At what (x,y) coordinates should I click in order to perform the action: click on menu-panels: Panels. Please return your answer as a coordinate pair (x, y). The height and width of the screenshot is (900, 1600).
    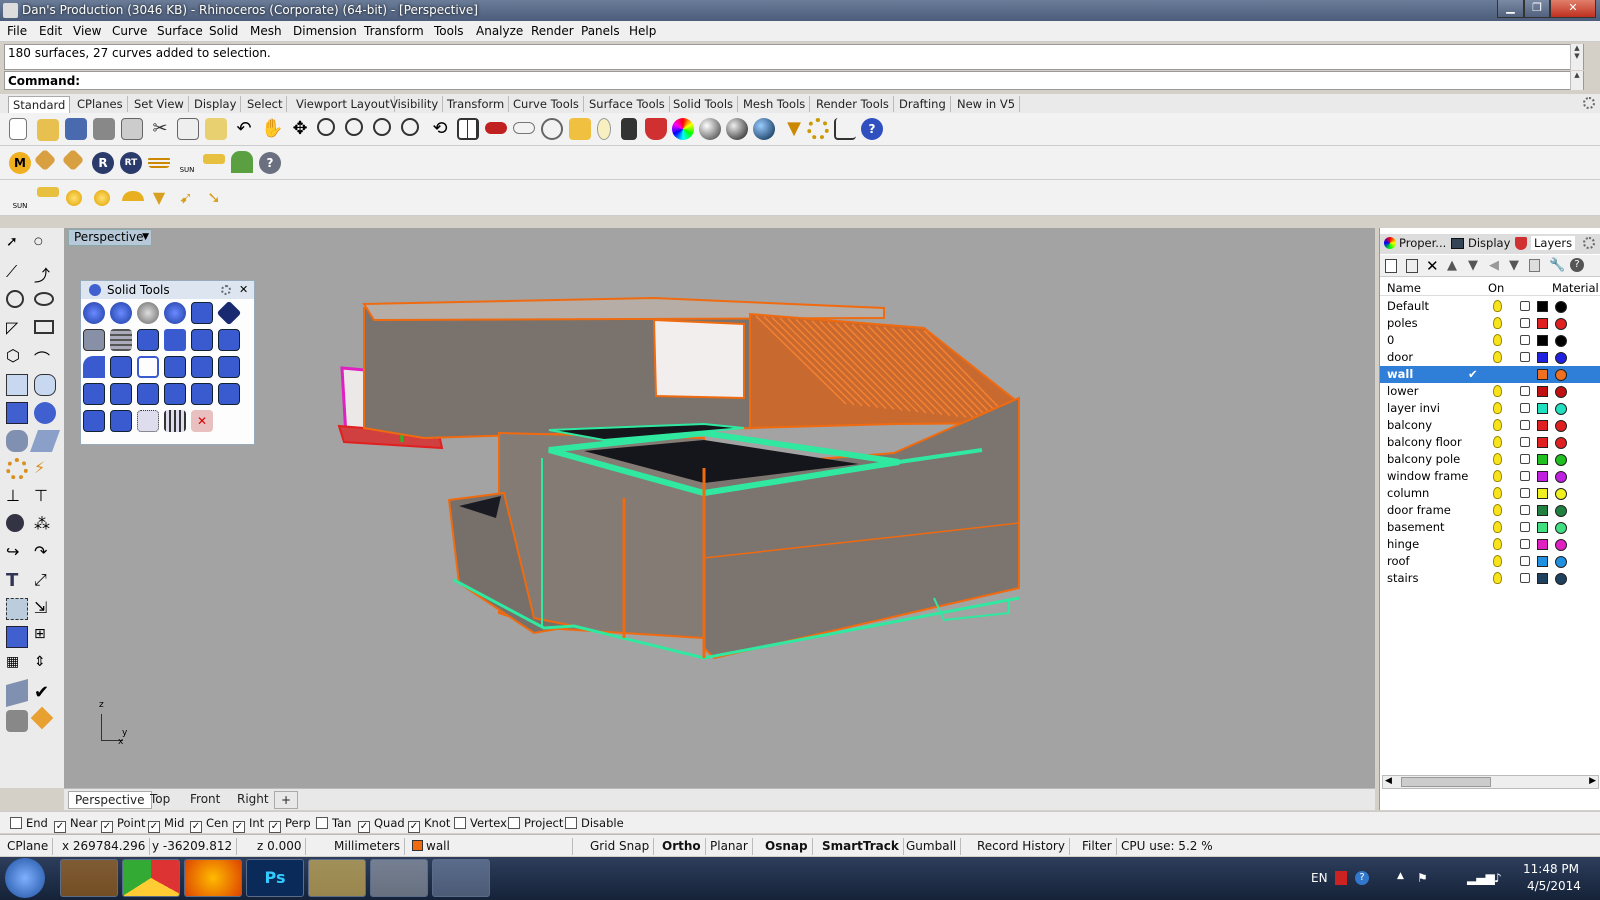
    Looking at the image, I should click on (600, 31).